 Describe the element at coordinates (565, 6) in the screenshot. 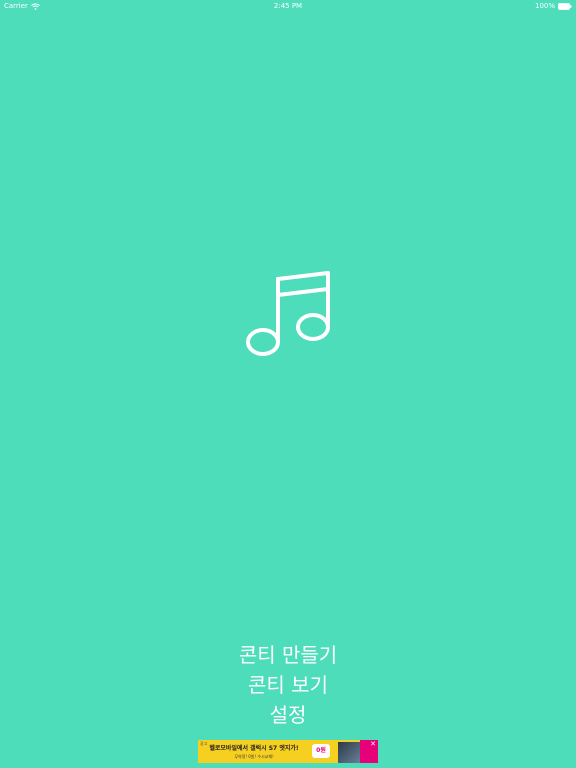

I see `battery-icon` at that location.